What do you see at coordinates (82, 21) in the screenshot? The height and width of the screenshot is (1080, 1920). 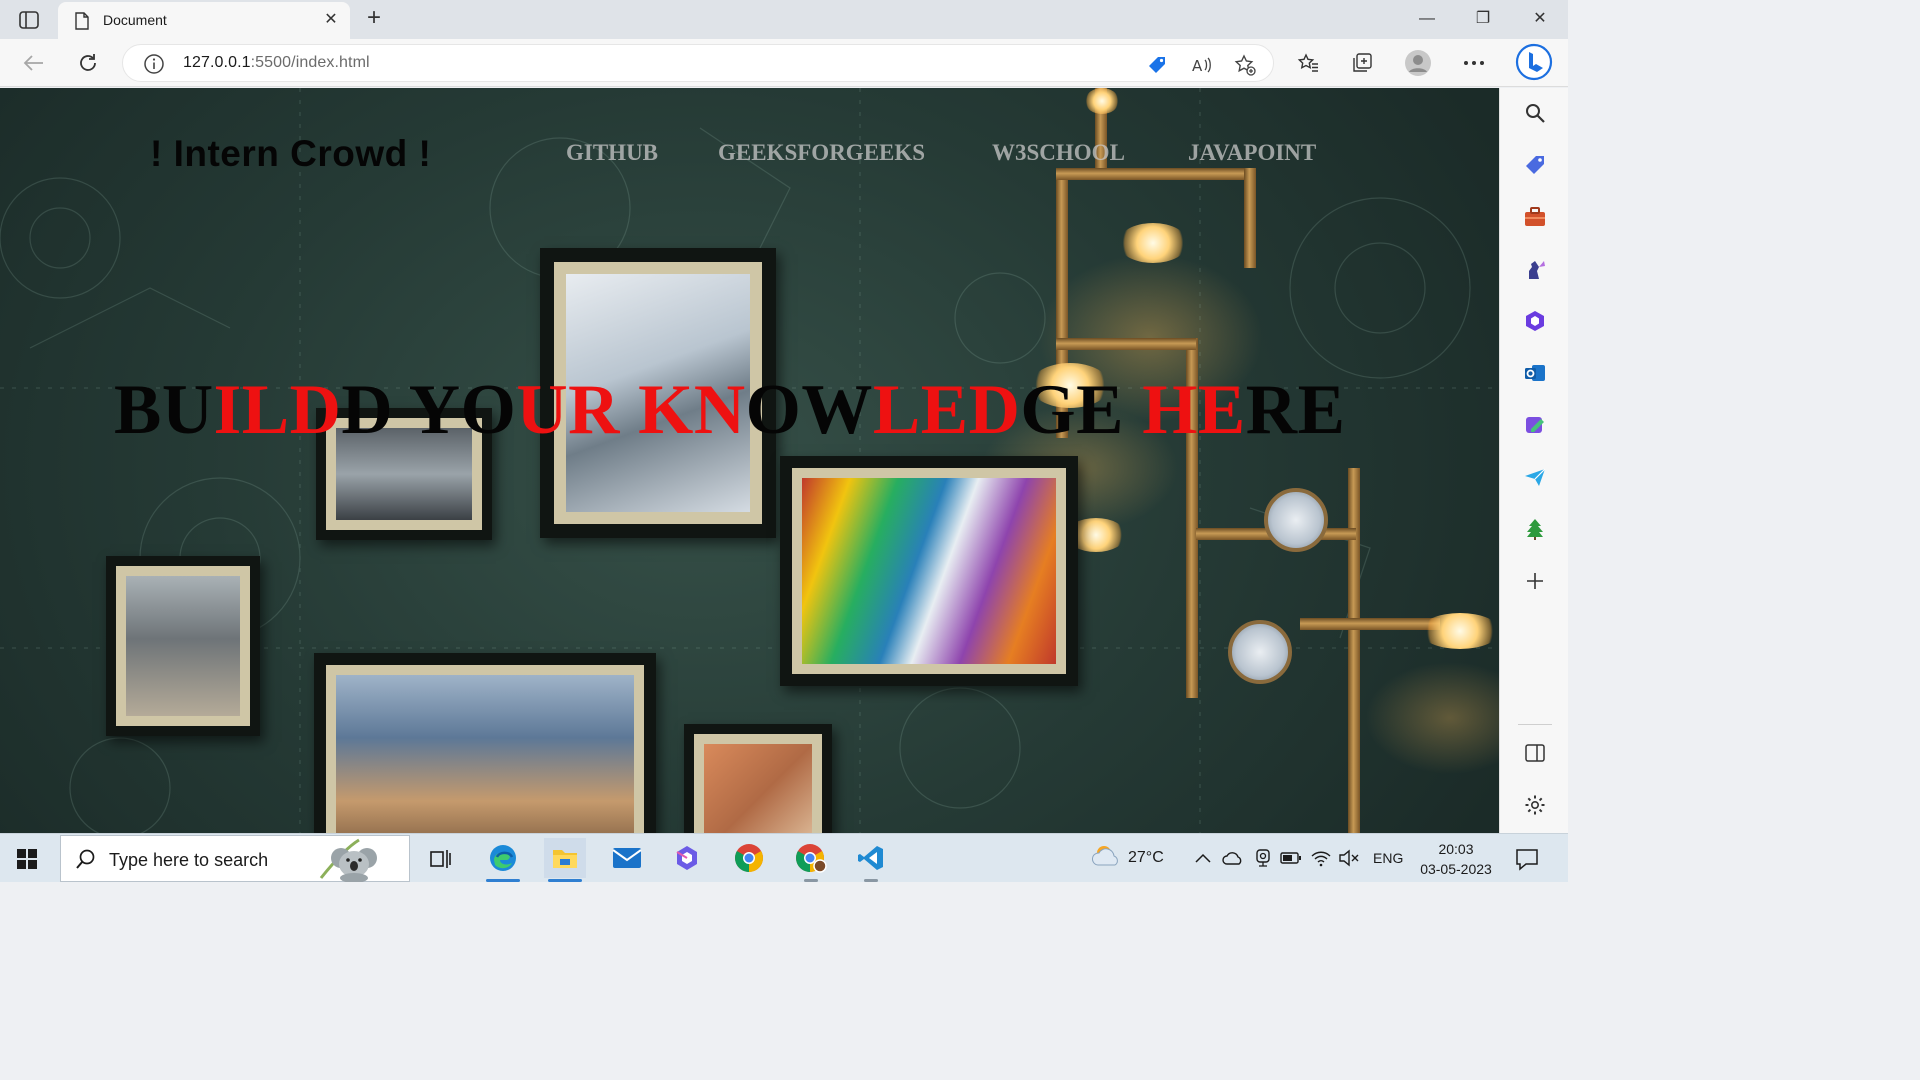 I see `document-icon` at bounding box center [82, 21].